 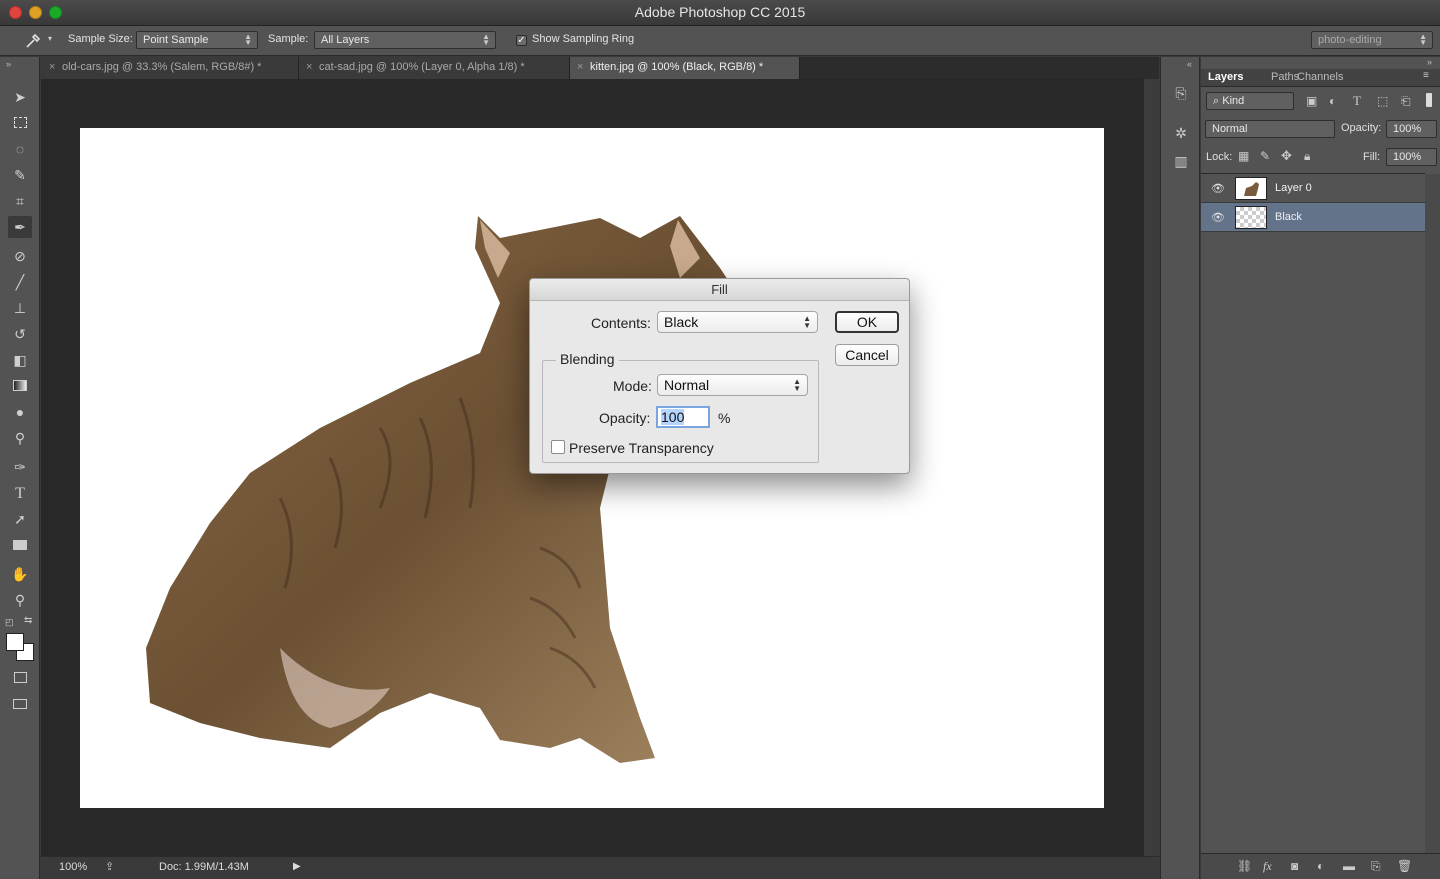 I want to click on layer-filter-kind-select: ⌕ Kind, so click(x=1250, y=101).